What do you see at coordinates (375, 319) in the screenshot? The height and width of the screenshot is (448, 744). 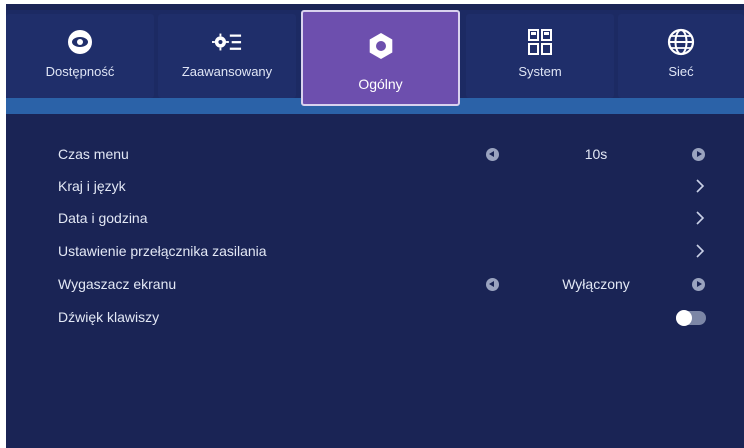 I see `setting-key-sound: Dźwięk klawiszy` at bounding box center [375, 319].